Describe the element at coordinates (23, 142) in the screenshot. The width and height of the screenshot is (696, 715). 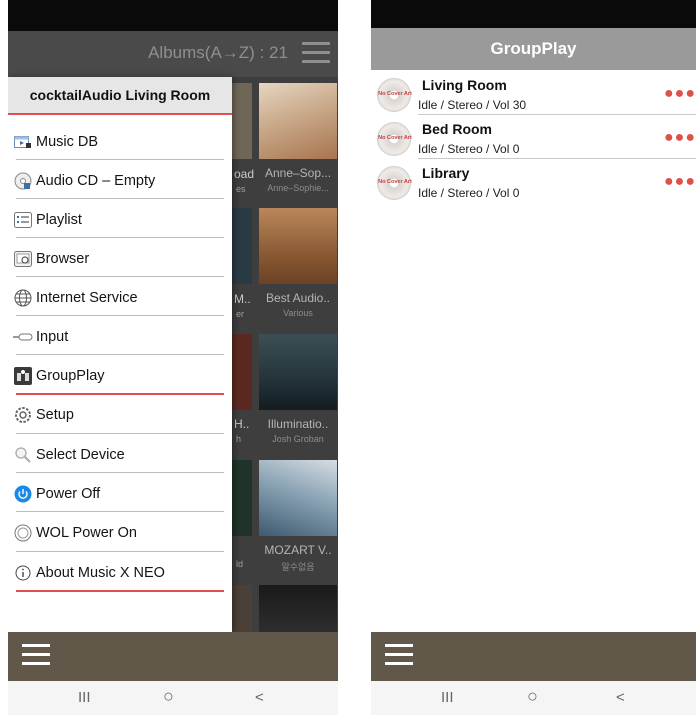
I see `music-db-icon` at that location.